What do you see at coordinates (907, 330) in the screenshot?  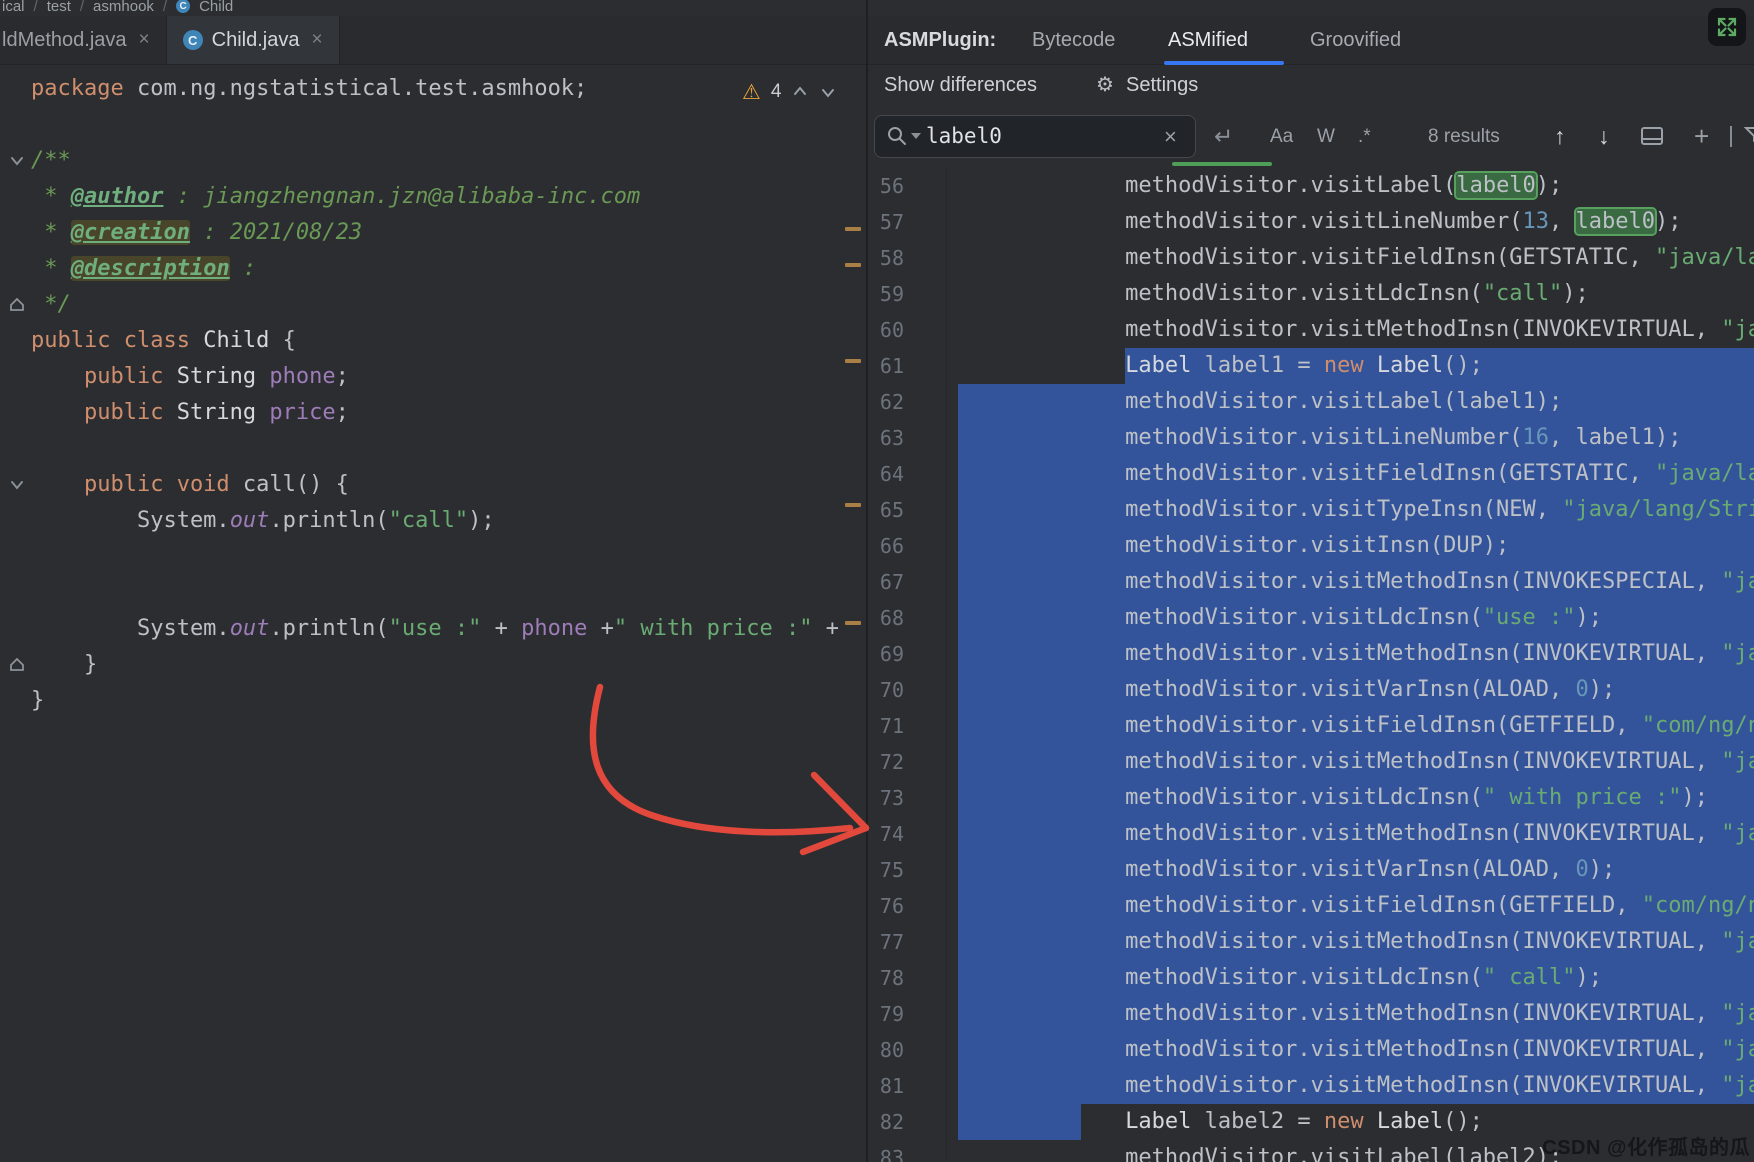 I see `line-number: 60` at bounding box center [907, 330].